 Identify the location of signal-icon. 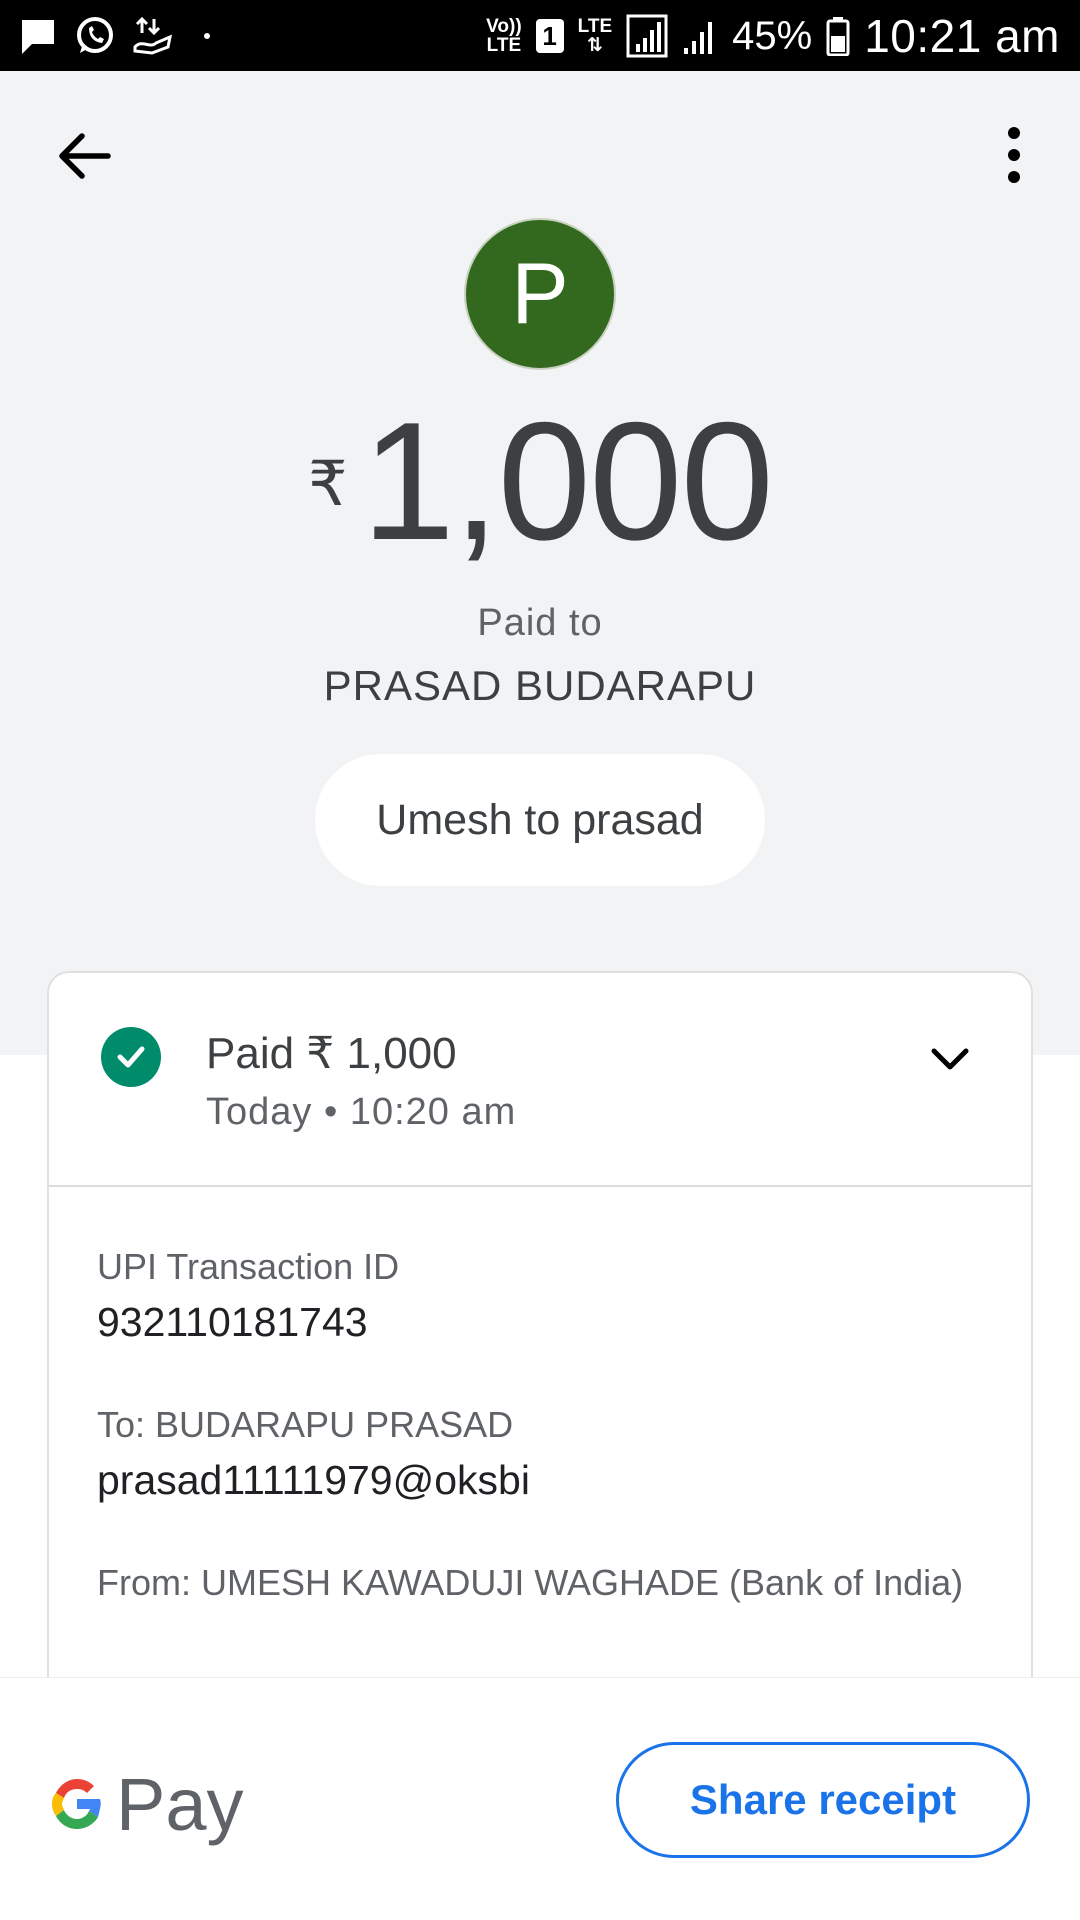
(647, 36).